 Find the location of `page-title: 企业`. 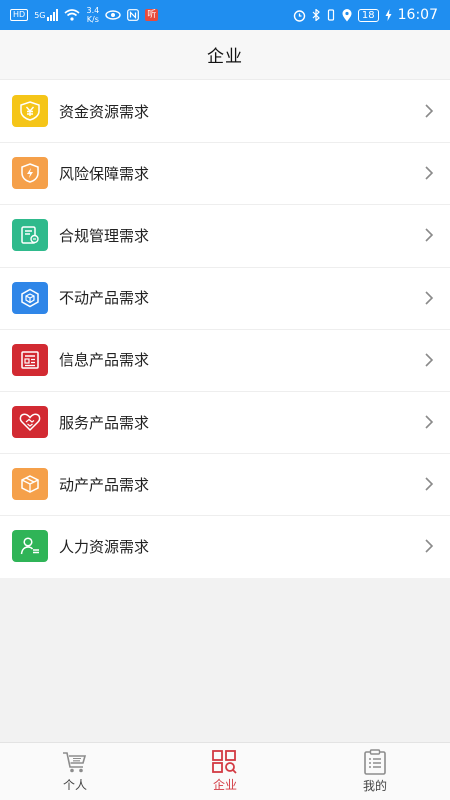

page-title: 企业 is located at coordinates (225, 57).